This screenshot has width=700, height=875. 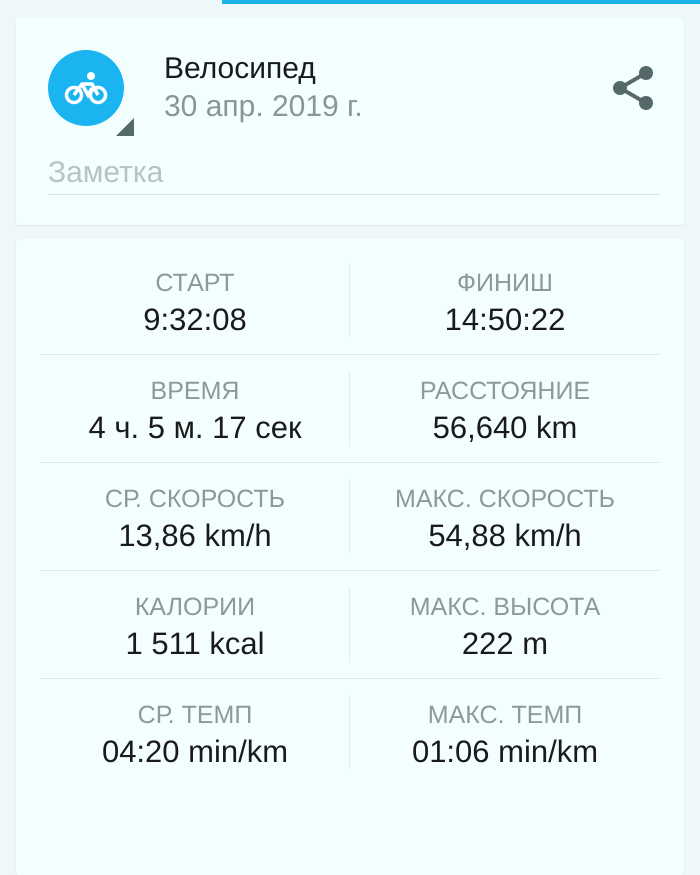 What do you see at coordinates (505, 428) in the screenshot?
I see `stat-value: 56,640 km` at bounding box center [505, 428].